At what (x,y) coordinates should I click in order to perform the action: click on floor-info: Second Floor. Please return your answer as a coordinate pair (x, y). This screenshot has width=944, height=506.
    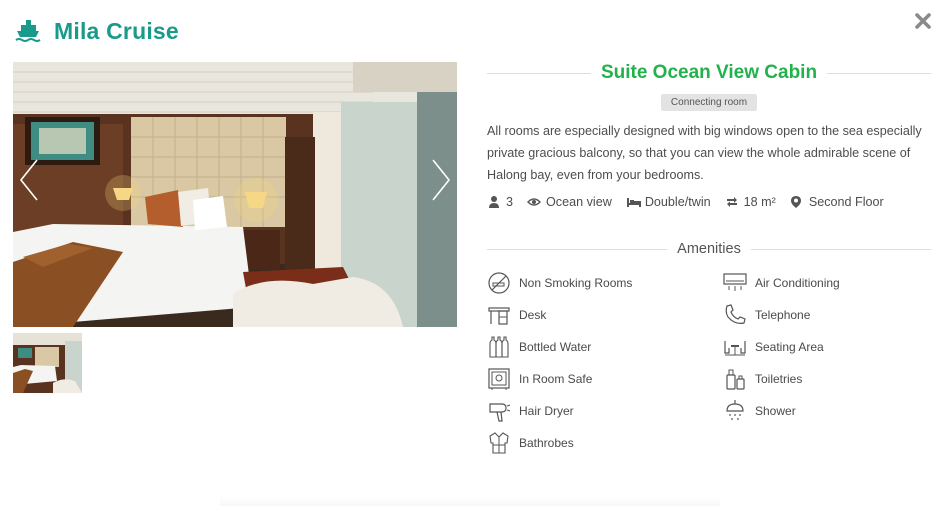
    Looking at the image, I should click on (837, 202).